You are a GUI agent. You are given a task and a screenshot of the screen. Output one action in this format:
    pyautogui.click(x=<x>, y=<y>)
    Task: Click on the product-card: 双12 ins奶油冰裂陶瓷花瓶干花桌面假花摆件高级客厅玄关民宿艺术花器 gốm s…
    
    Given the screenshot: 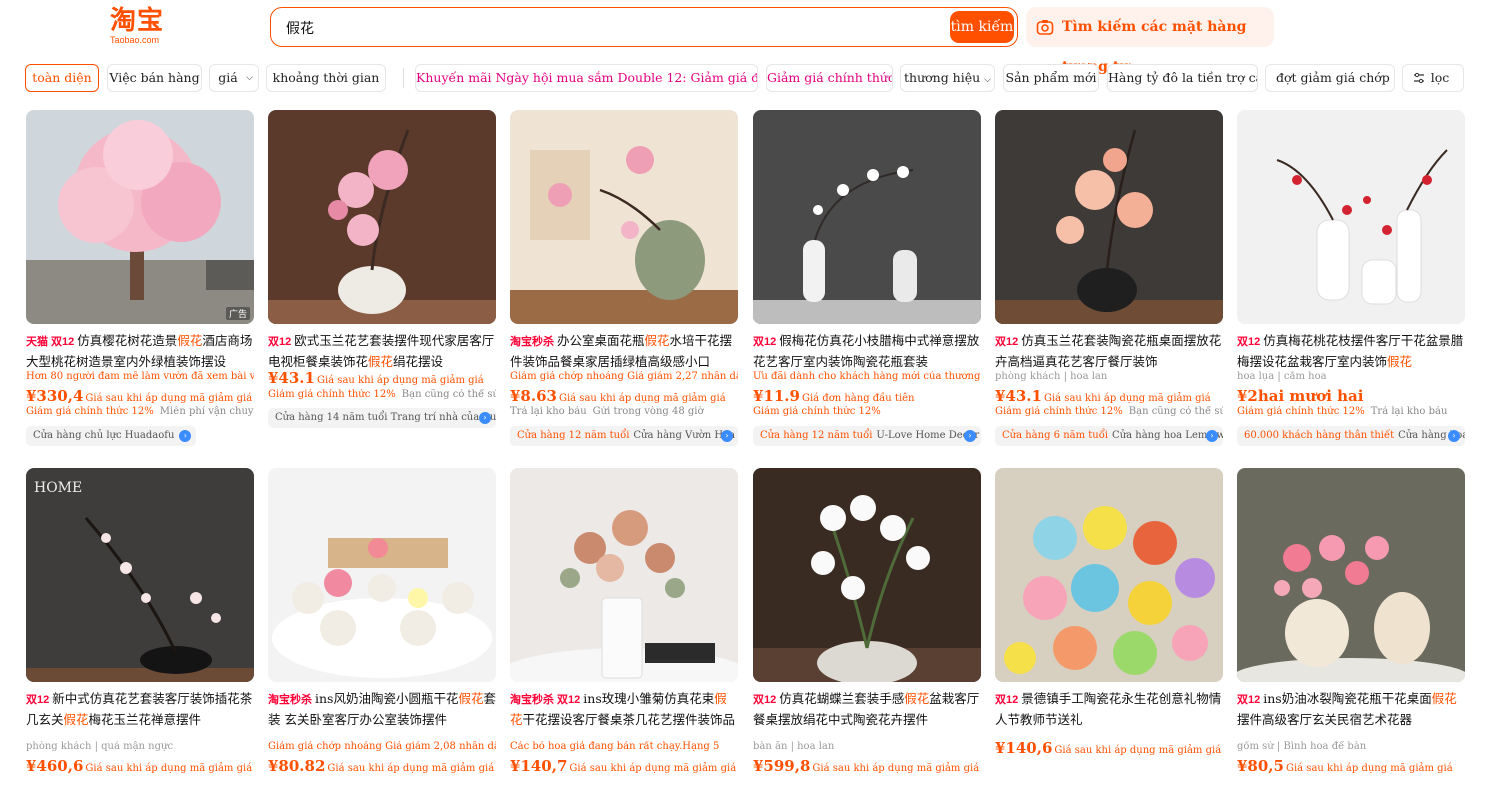 What is the action you would take?
    pyautogui.click(x=1351, y=638)
    